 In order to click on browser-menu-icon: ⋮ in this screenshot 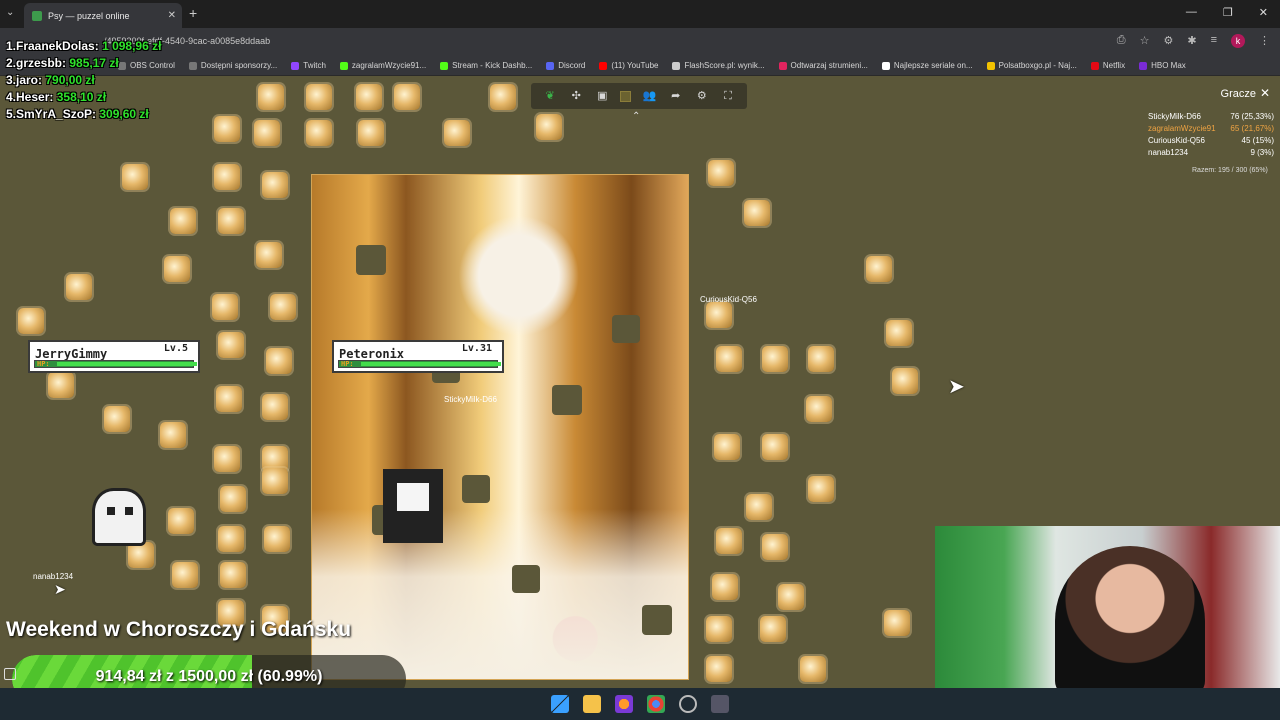, I will do `click(1264, 41)`.